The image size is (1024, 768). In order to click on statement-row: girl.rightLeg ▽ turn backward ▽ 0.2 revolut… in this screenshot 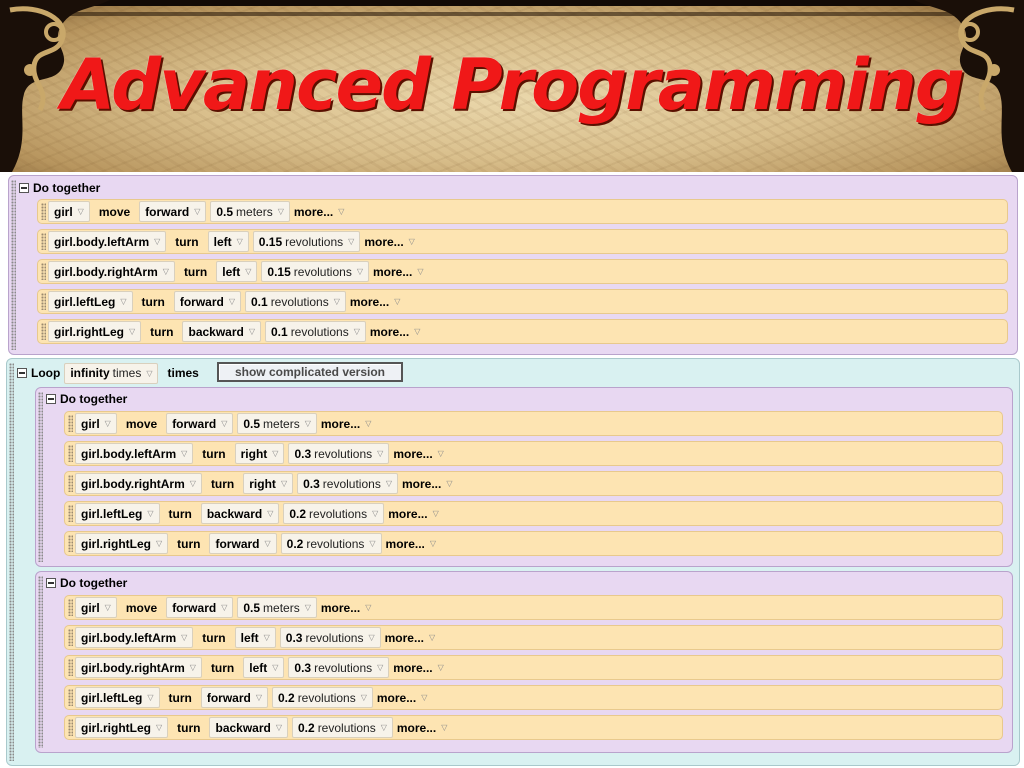, I will do `click(533, 727)`.